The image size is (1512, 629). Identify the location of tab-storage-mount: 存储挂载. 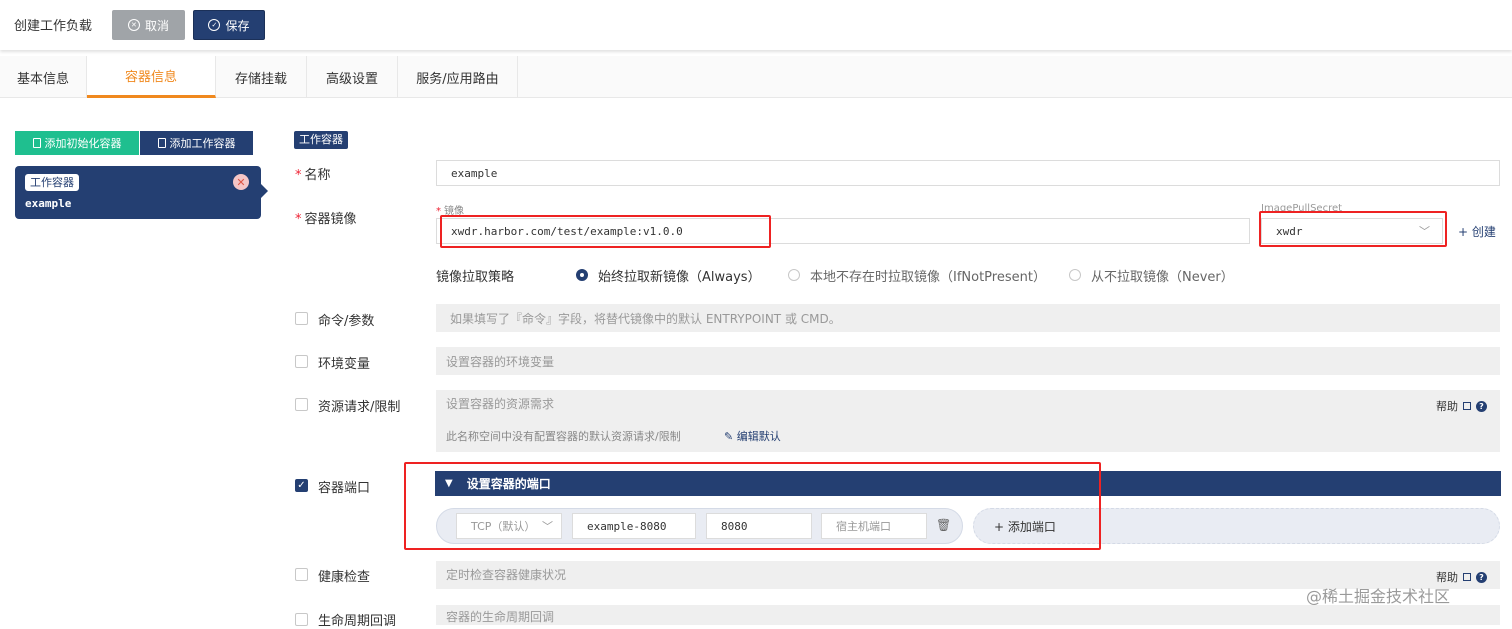
(261, 77).